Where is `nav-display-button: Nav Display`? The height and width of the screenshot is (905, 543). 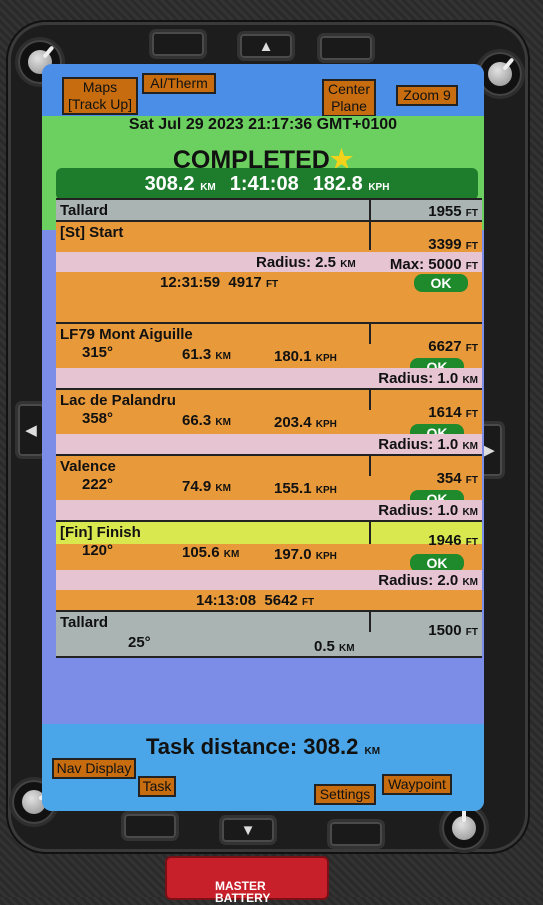 nav-display-button: Nav Display is located at coordinates (94, 768).